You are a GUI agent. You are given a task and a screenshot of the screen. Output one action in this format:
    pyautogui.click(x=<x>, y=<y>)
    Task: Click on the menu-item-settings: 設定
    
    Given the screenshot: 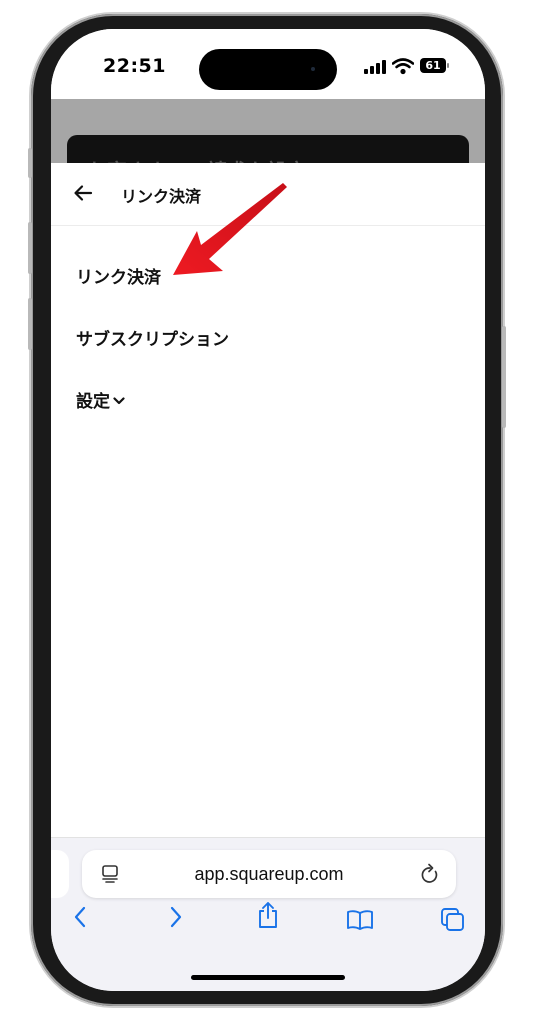 What is the action you would take?
    pyautogui.click(x=100, y=399)
    